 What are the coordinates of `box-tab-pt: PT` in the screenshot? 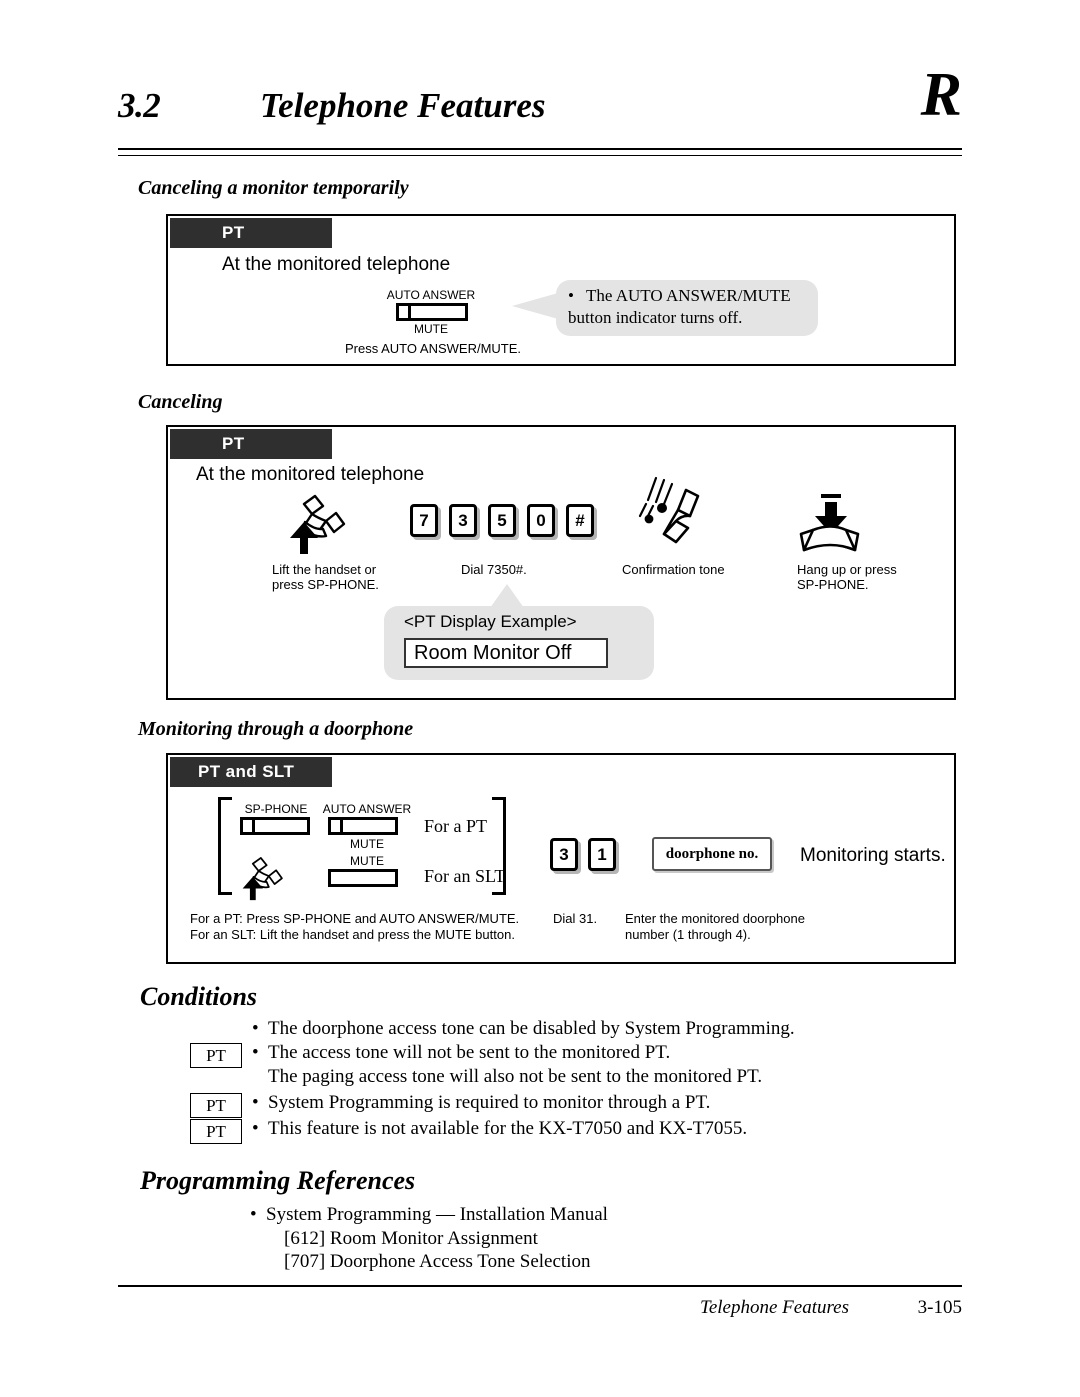 It's located at (251, 233).